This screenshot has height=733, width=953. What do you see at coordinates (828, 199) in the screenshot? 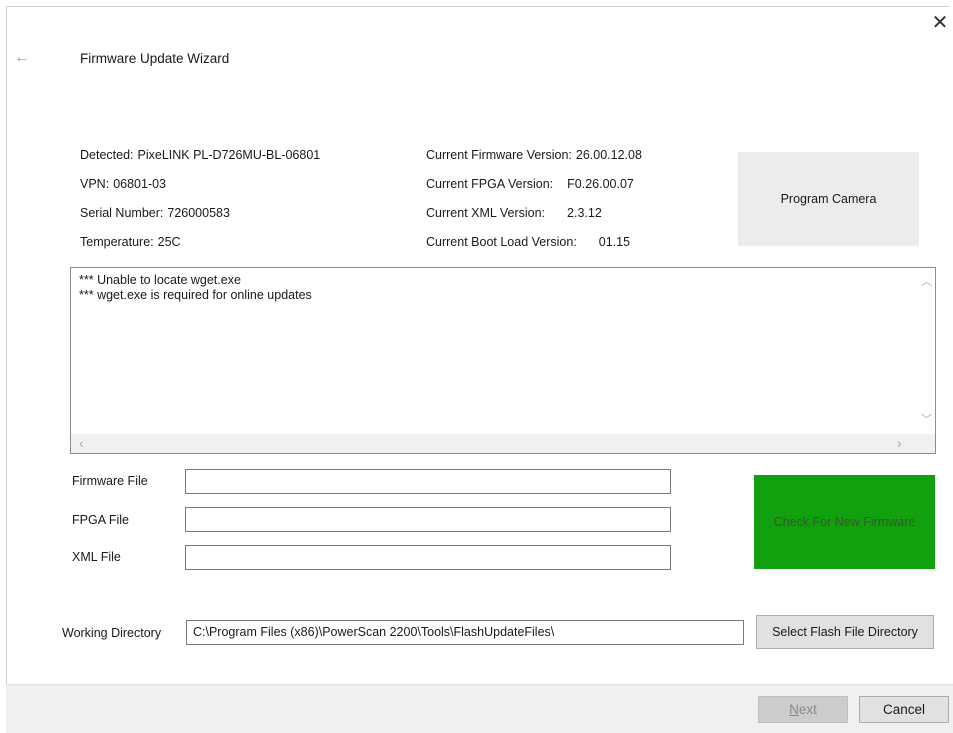
I see `program-camera-button: Program Camera` at bounding box center [828, 199].